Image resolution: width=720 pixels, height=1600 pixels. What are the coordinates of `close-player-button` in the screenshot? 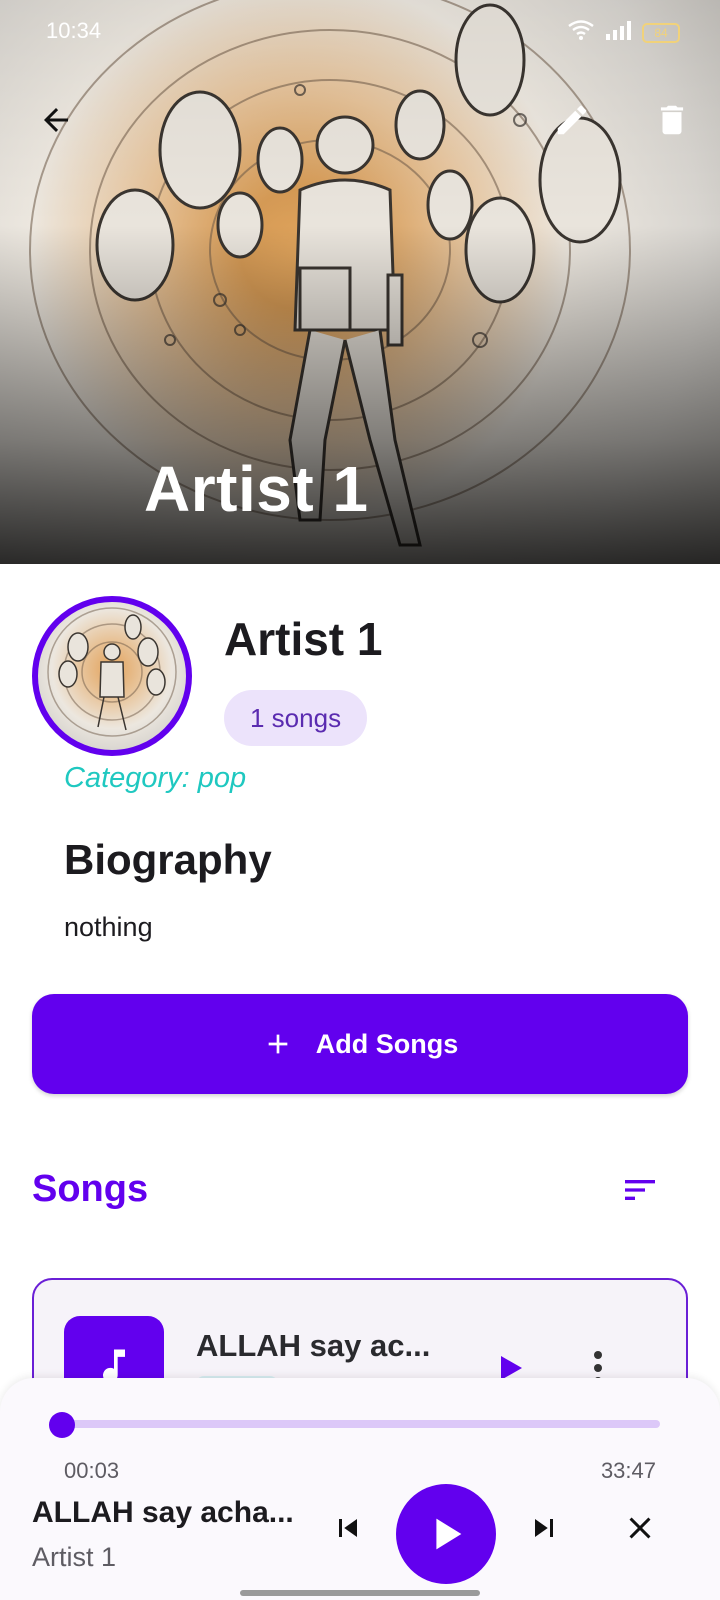 It's located at (640, 1528).